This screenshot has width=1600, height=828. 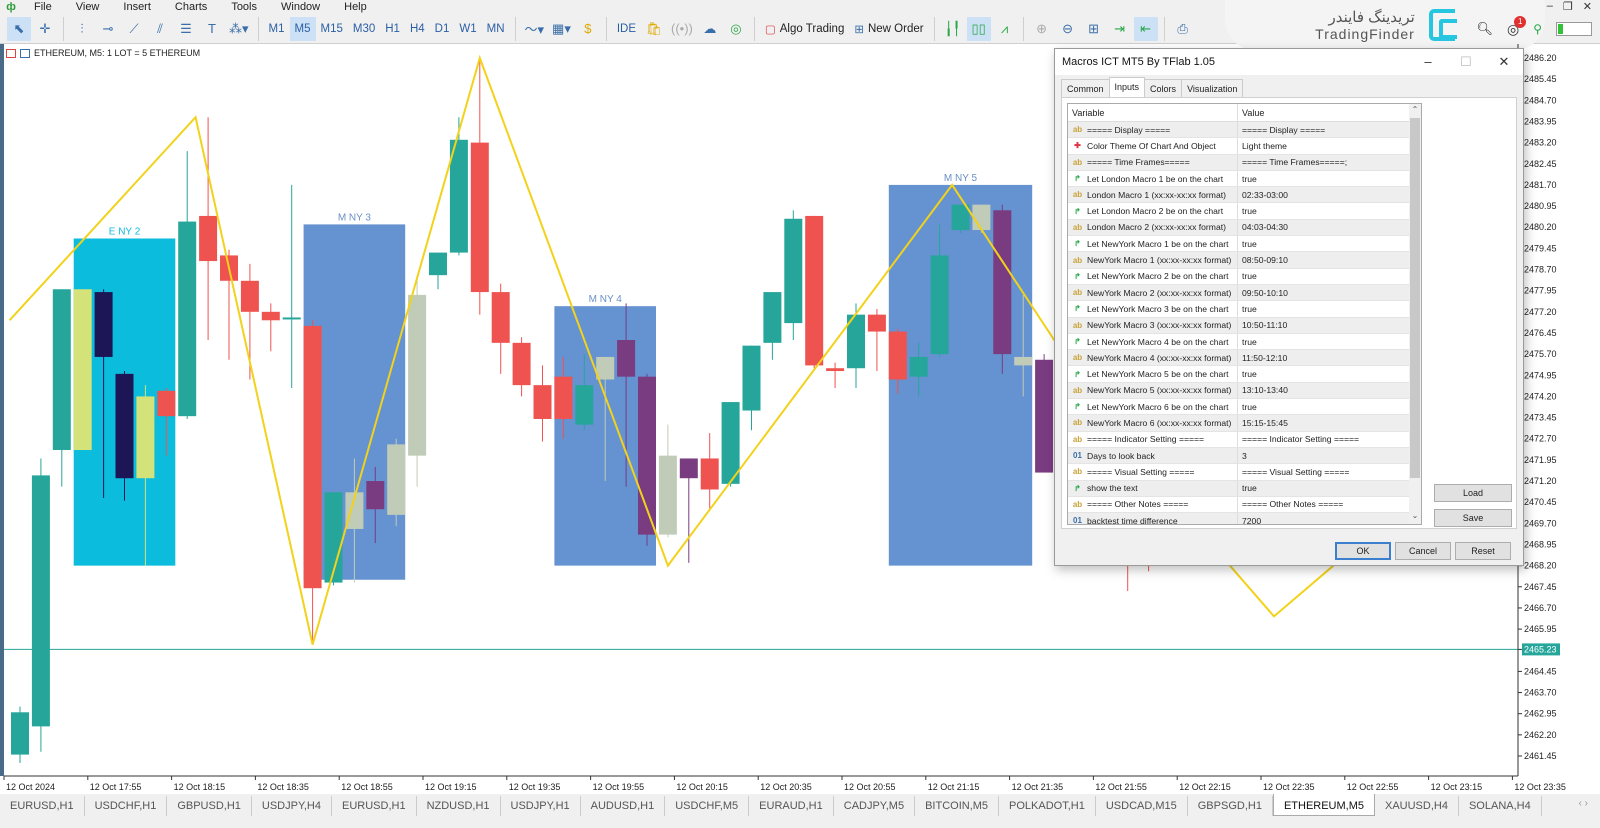 I want to click on symbol-tab: GBPSGD,H1, so click(x=1230, y=806).